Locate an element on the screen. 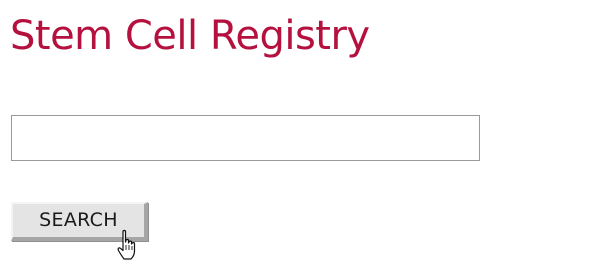 The image size is (591, 270). search-button: SEARCH is located at coordinates (79, 221).